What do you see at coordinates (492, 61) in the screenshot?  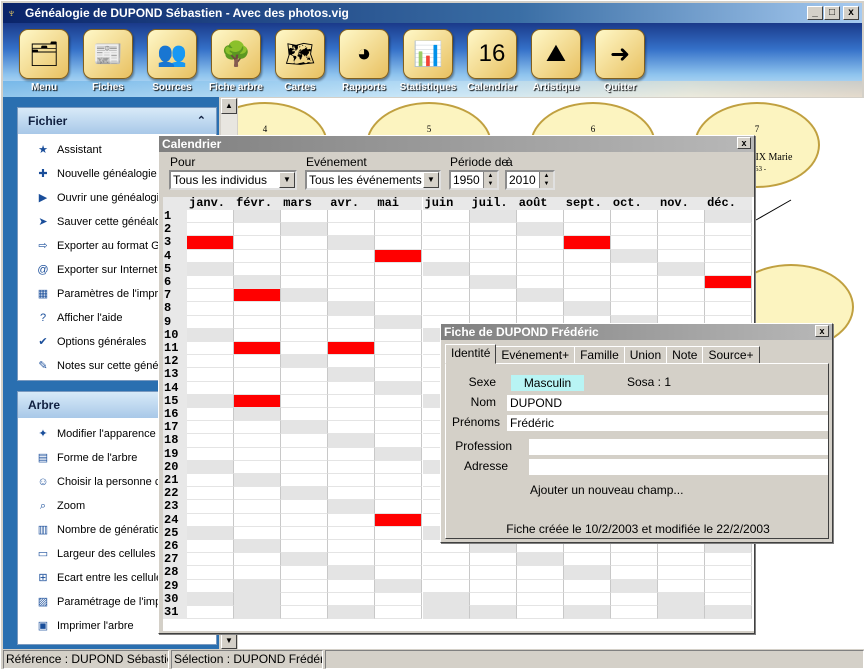 I see `toolbar-button-calendar: 16 Calendrier` at bounding box center [492, 61].